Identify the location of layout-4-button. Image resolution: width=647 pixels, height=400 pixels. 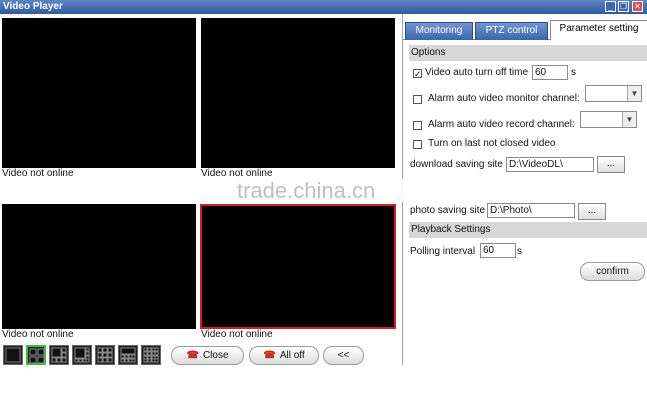
(36, 355).